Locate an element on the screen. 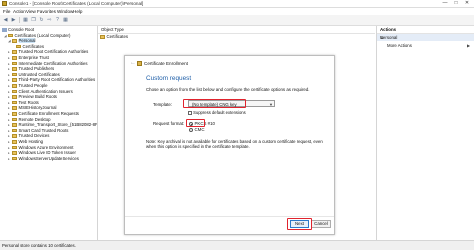  menu-view: View is located at coordinates (31, 11).